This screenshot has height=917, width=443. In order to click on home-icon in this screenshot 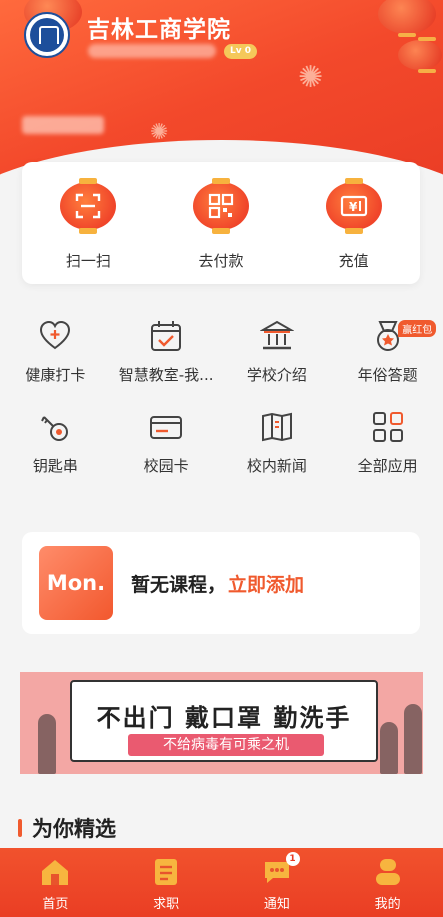, I will do `click(55, 872)`.